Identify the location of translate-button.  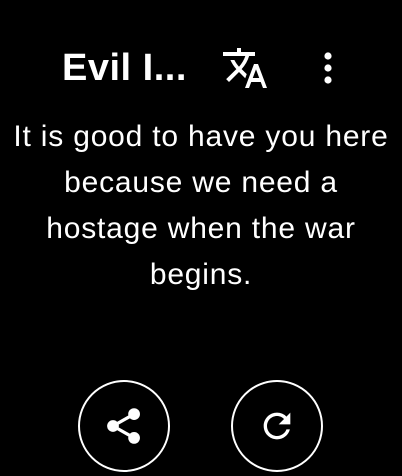
(245, 68).